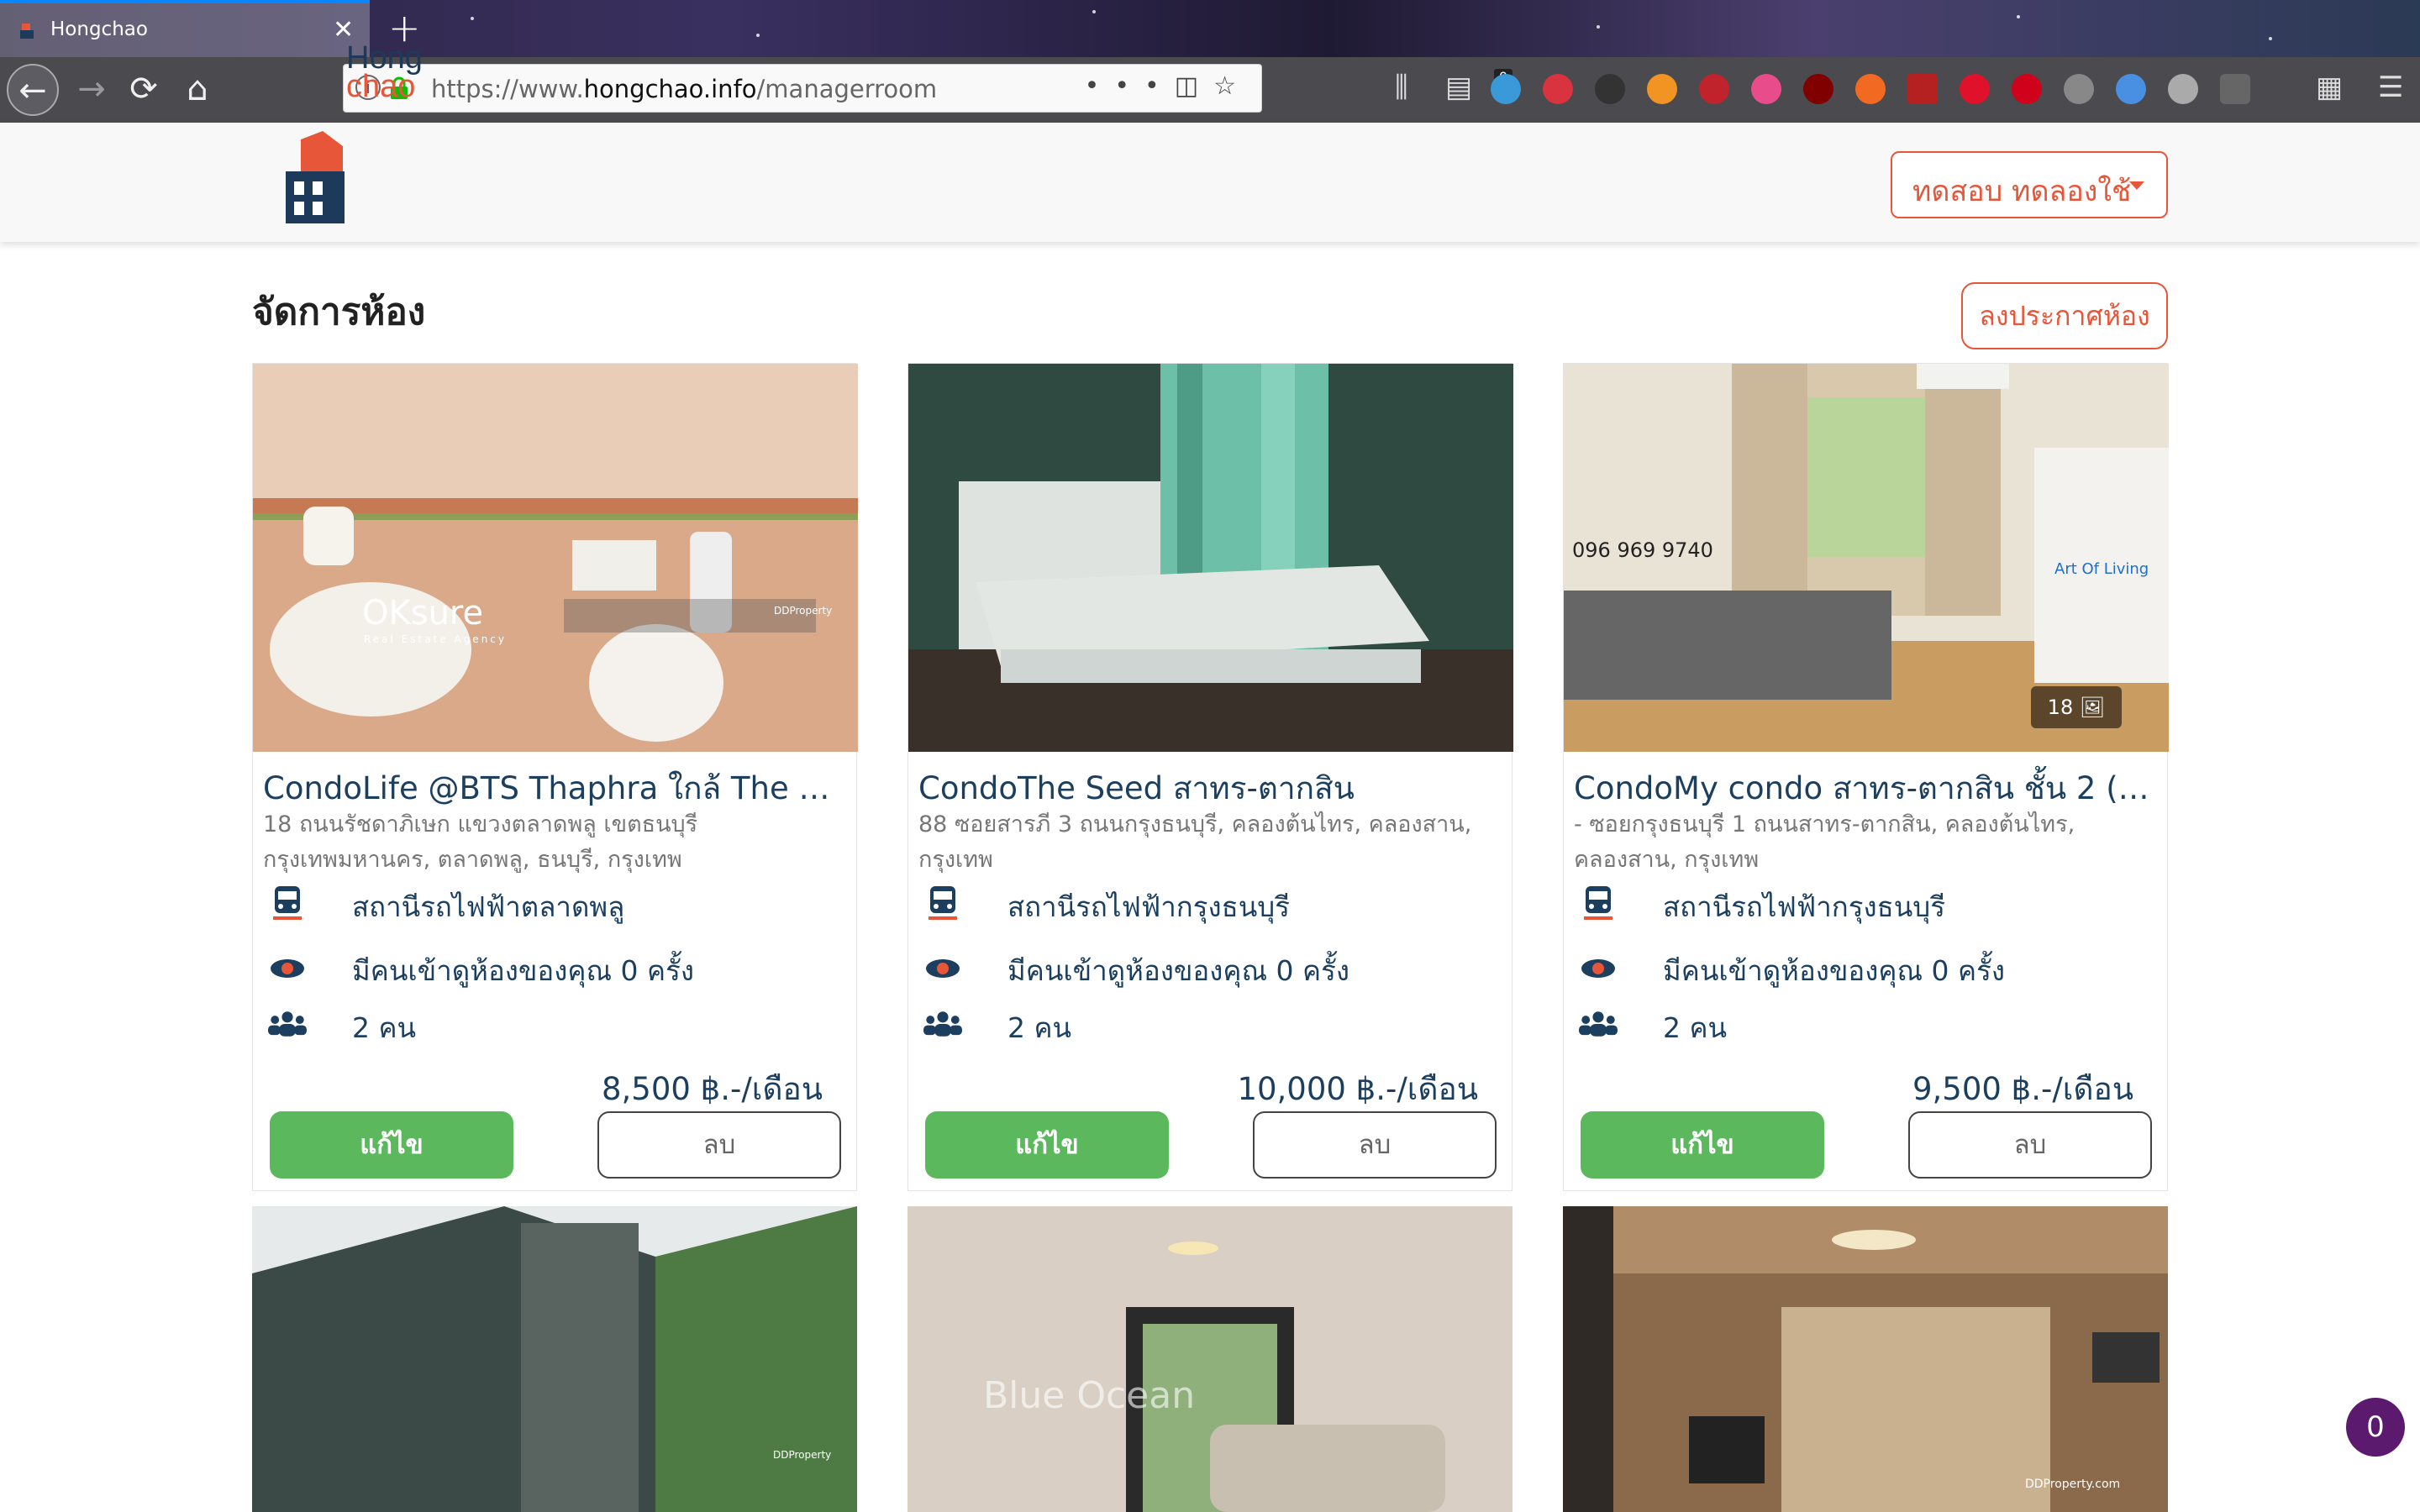 This screenshot has width=2420, height=1512. Describe the element at coordinates (2092, 707) in the screenshot. I see `image-icon: 🖼` at that location.